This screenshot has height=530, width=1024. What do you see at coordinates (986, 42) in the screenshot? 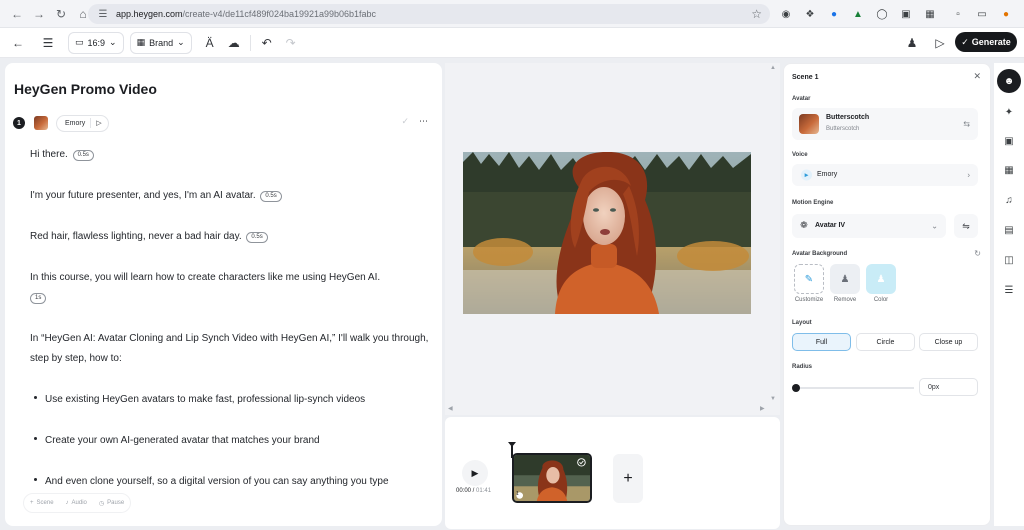
I see `generate-button: ✓ Generate` at bounding box center [986, 42].